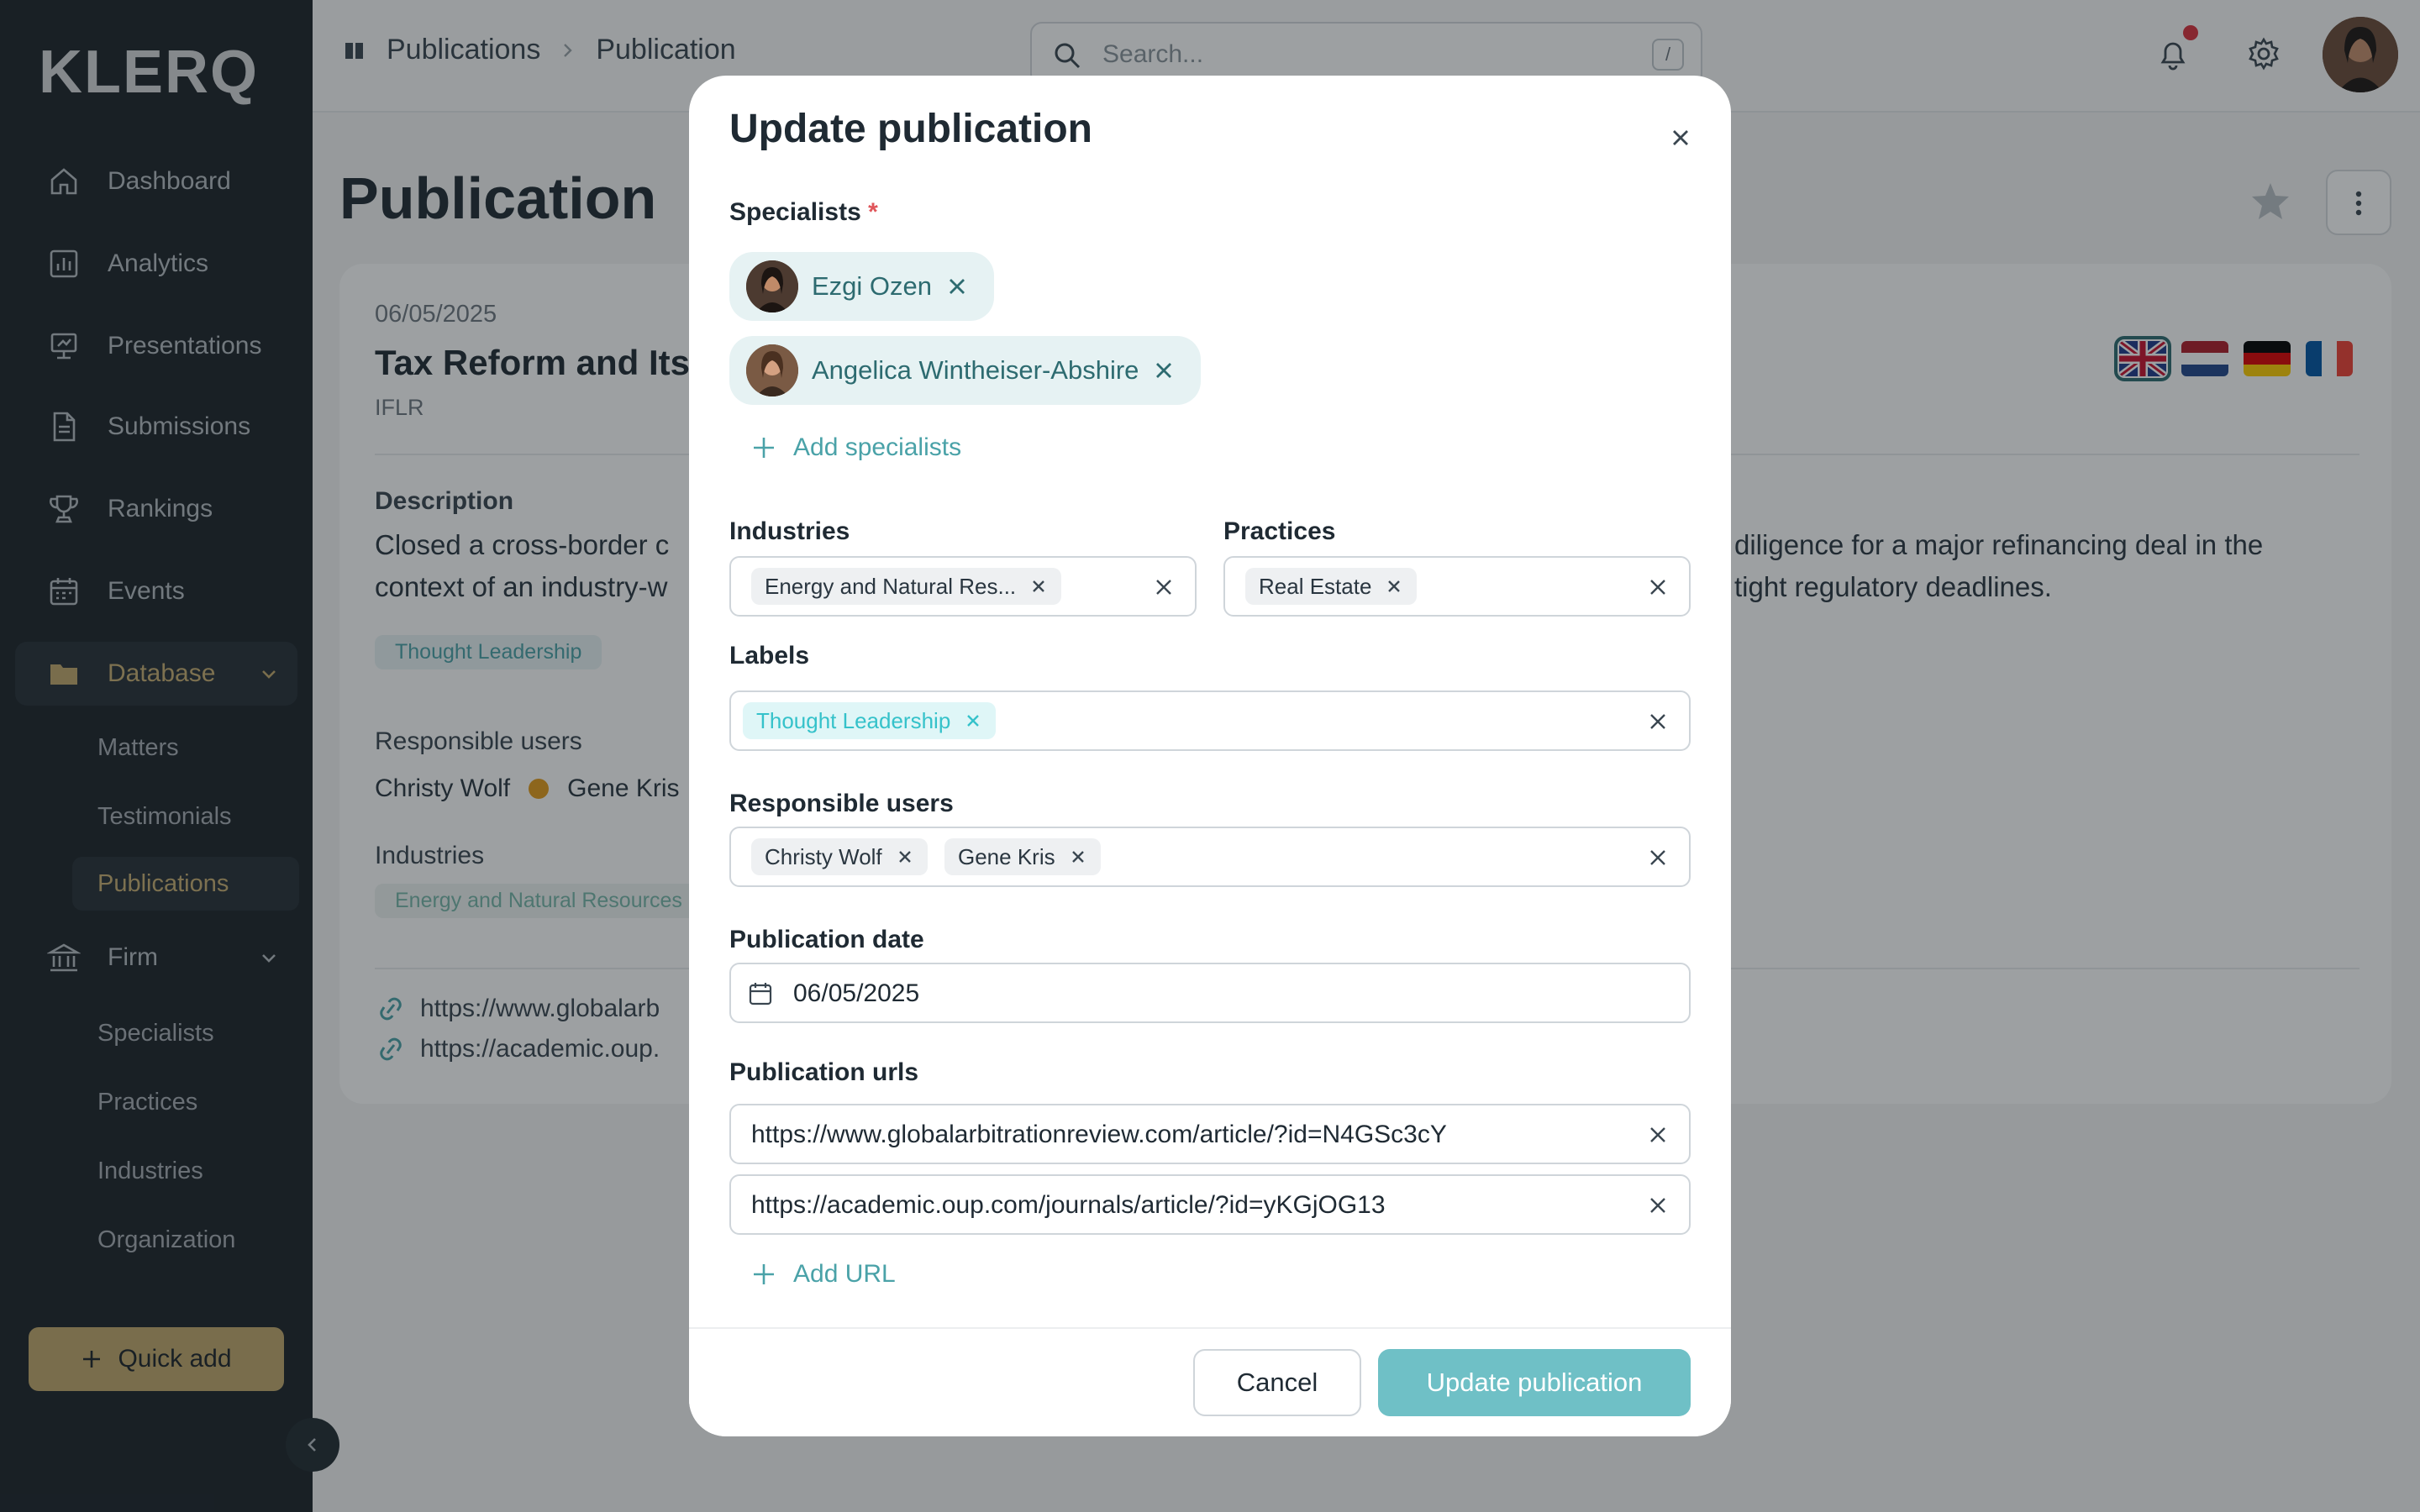 The width and height of the screenshot is (2420, 1512). I want to click on practices-label: Practices, so click(1279, 531).